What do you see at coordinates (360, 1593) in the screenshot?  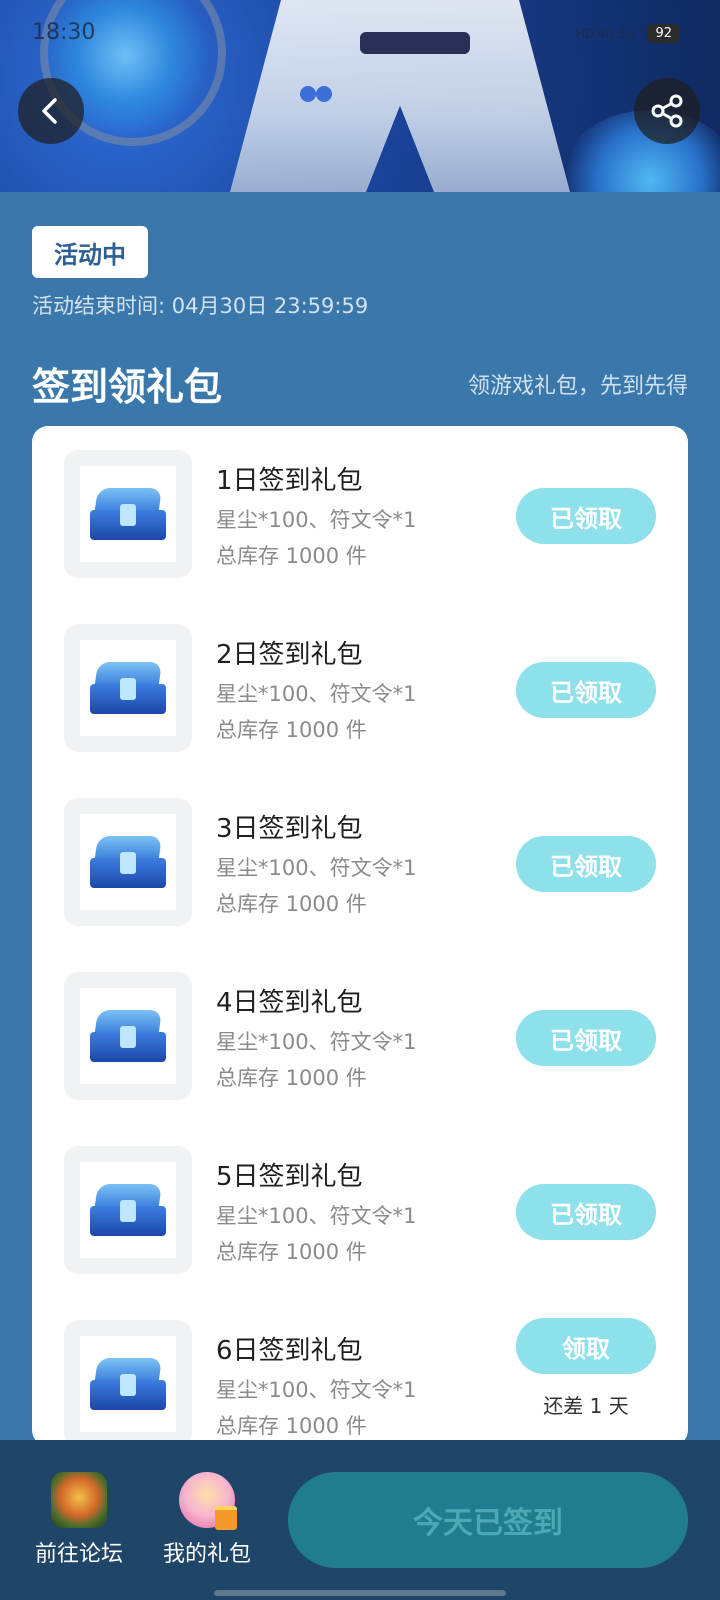 I see `home-indicator` at bounding box center [360, 1593].